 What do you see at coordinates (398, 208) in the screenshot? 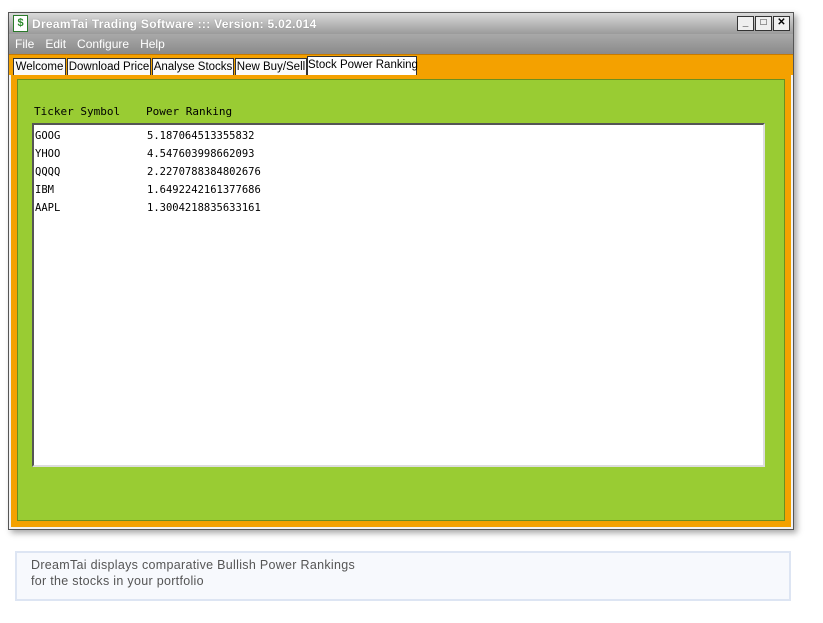
I see `list-item: AAPL 1.3004218835633161` at bounding box center [398, 208].